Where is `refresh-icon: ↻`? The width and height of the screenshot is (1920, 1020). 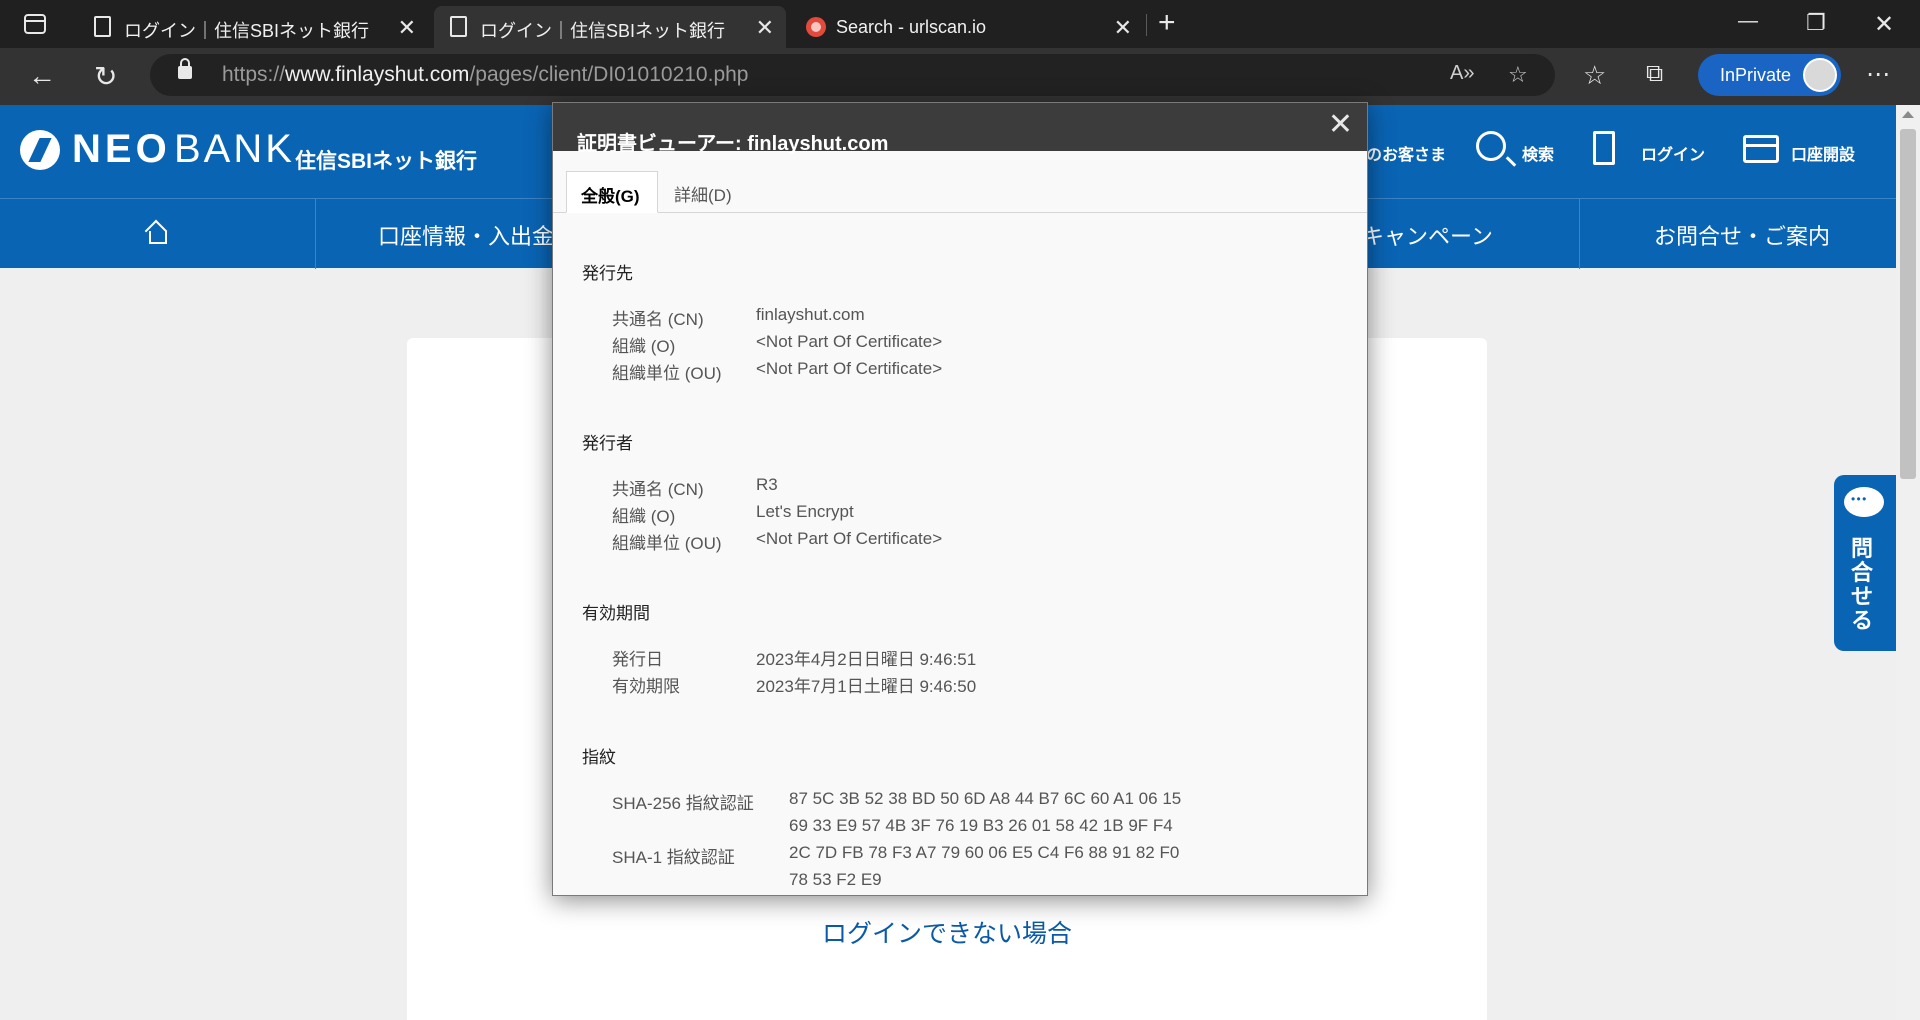
refresh-icon: ↻ is located at coordinates (105, 76).